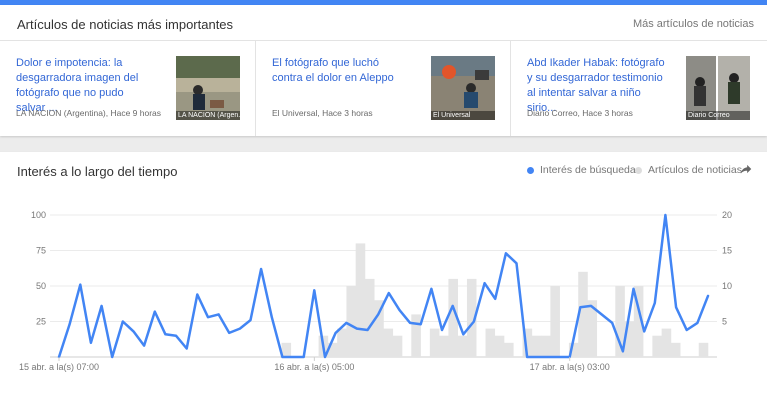  I want to click on left-axis-tick-label: 25, so click(41, 322).